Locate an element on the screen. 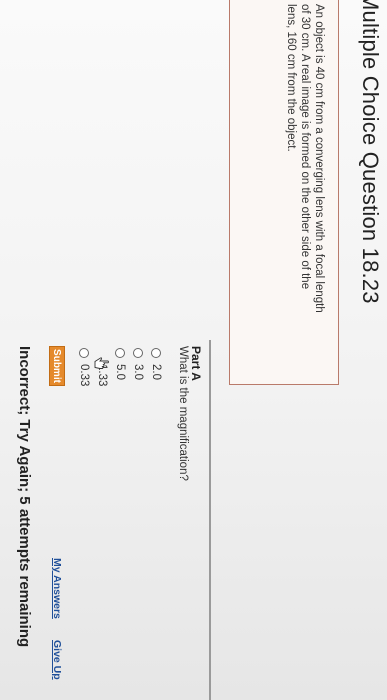  choice-option: 2.0 is located at coordinates (156, 367).